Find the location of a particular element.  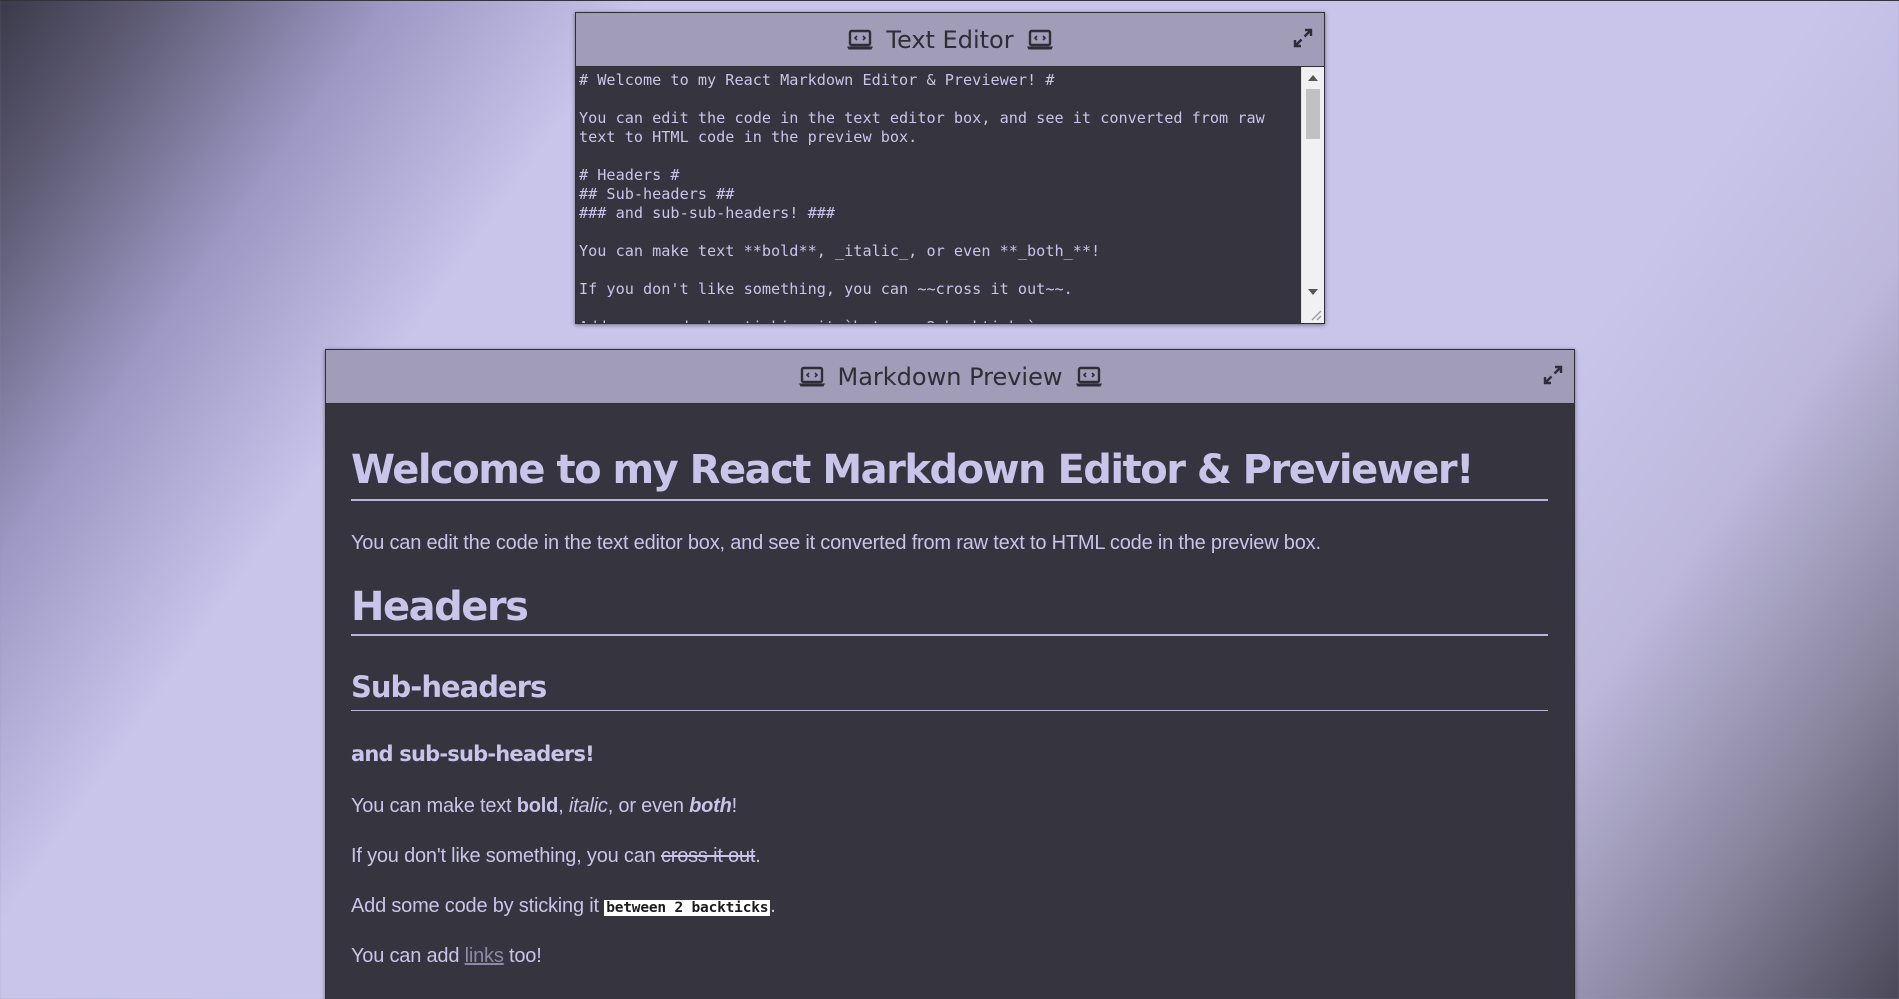

preview-heading-subheaders: Sub-headers is located at coordinates (949, 690).